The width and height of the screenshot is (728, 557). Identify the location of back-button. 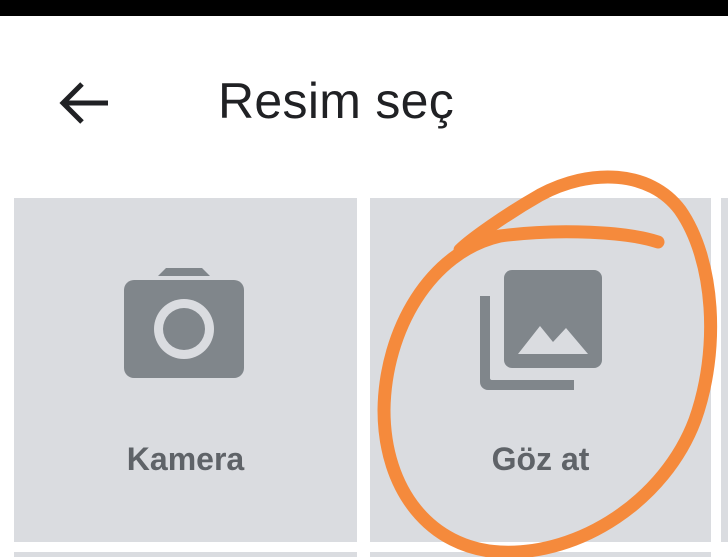
(85, 103).